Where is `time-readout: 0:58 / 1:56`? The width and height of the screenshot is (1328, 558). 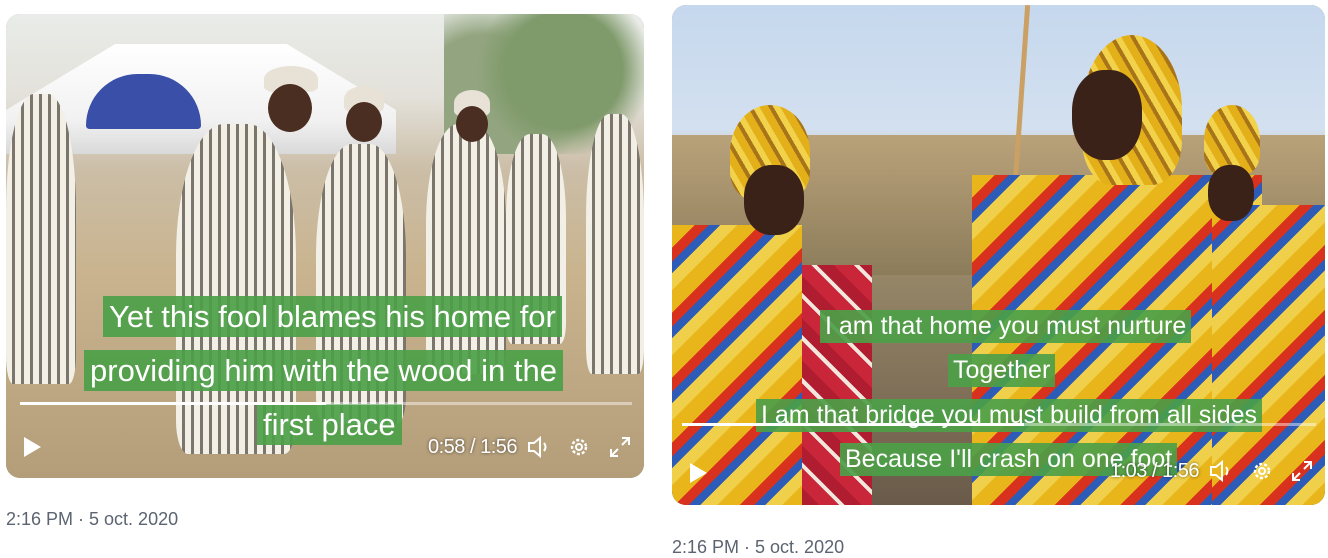 time-readout: 0:58 / 1:56 is located at coordinates (473, 447).